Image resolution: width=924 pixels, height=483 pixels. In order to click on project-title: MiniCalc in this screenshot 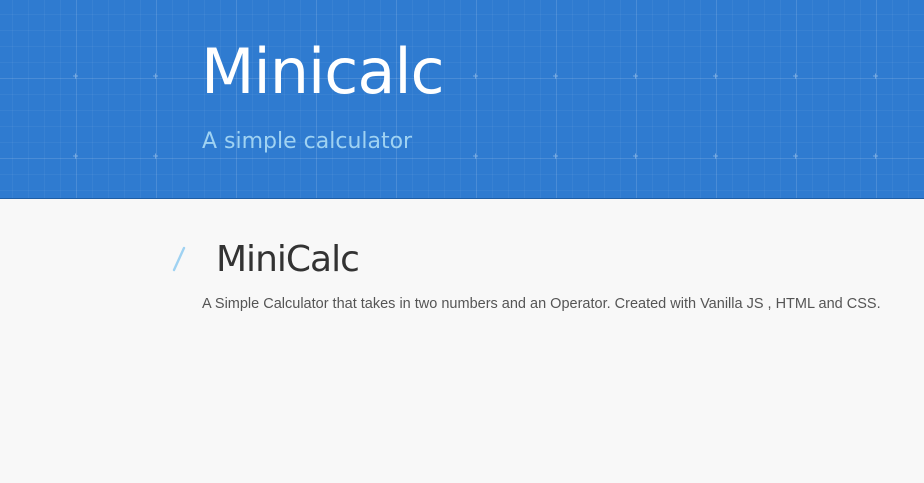, I will do `click(288, 259)`.